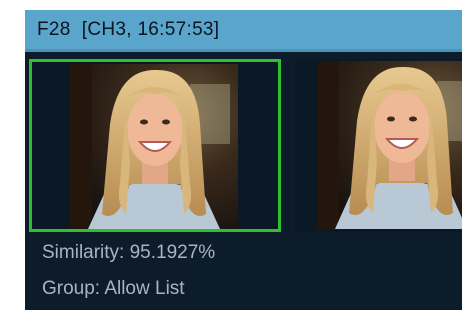 Image resolution: width=462 pixels, height=310 pixels. I want to click on panel-header: F28 [CH3, 16:57:53], so click(243, 31).